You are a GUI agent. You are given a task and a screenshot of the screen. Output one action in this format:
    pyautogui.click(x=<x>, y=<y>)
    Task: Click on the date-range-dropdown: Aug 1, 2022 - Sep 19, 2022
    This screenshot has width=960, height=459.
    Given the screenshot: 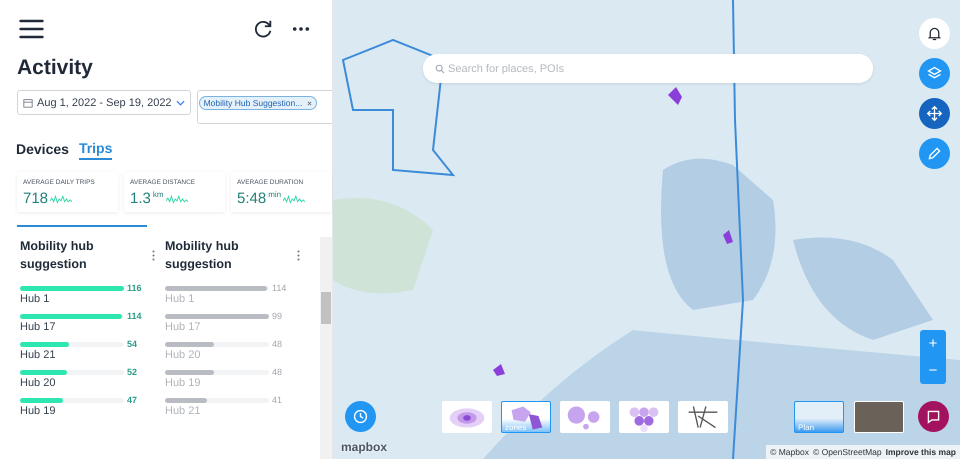 What is the action you would take?
    pyautogui.click(x=104, y=102)
    